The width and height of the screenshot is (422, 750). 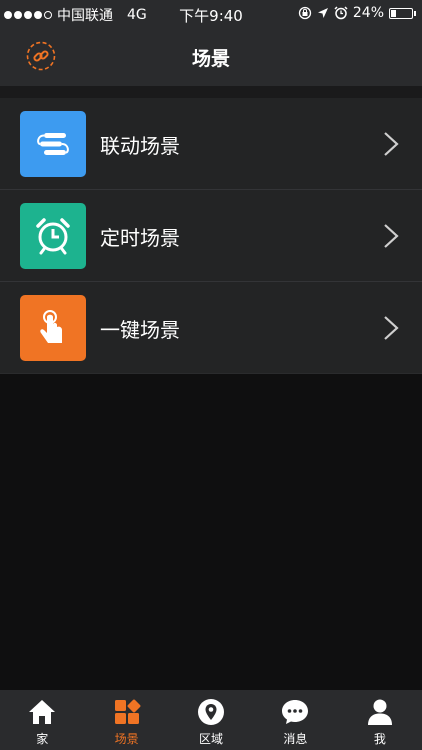 What do you see at coordinates (379, 739) in the screenshot?
I see `tab-label-me: 我` at bounding box center [379, 739].